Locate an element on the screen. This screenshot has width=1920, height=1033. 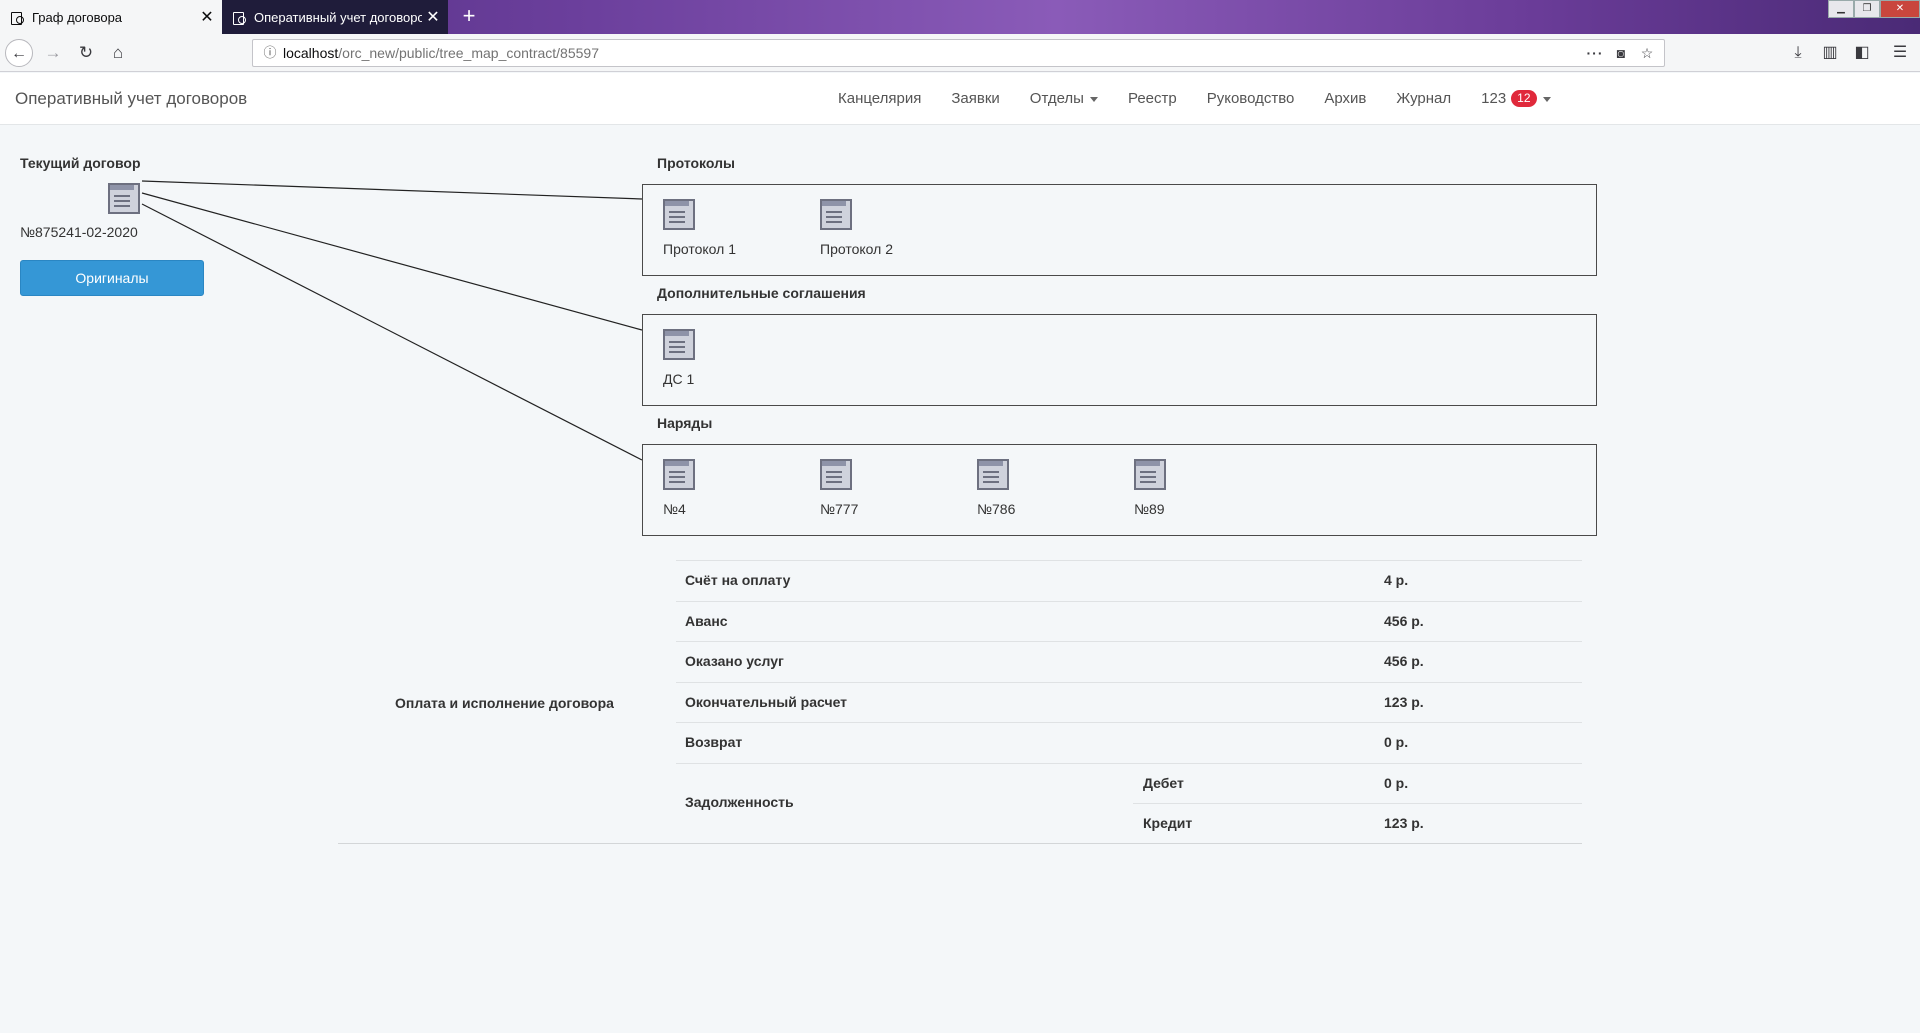
table-row: Счёт на оплату 4 р. is located at coordinates (1129, 580).